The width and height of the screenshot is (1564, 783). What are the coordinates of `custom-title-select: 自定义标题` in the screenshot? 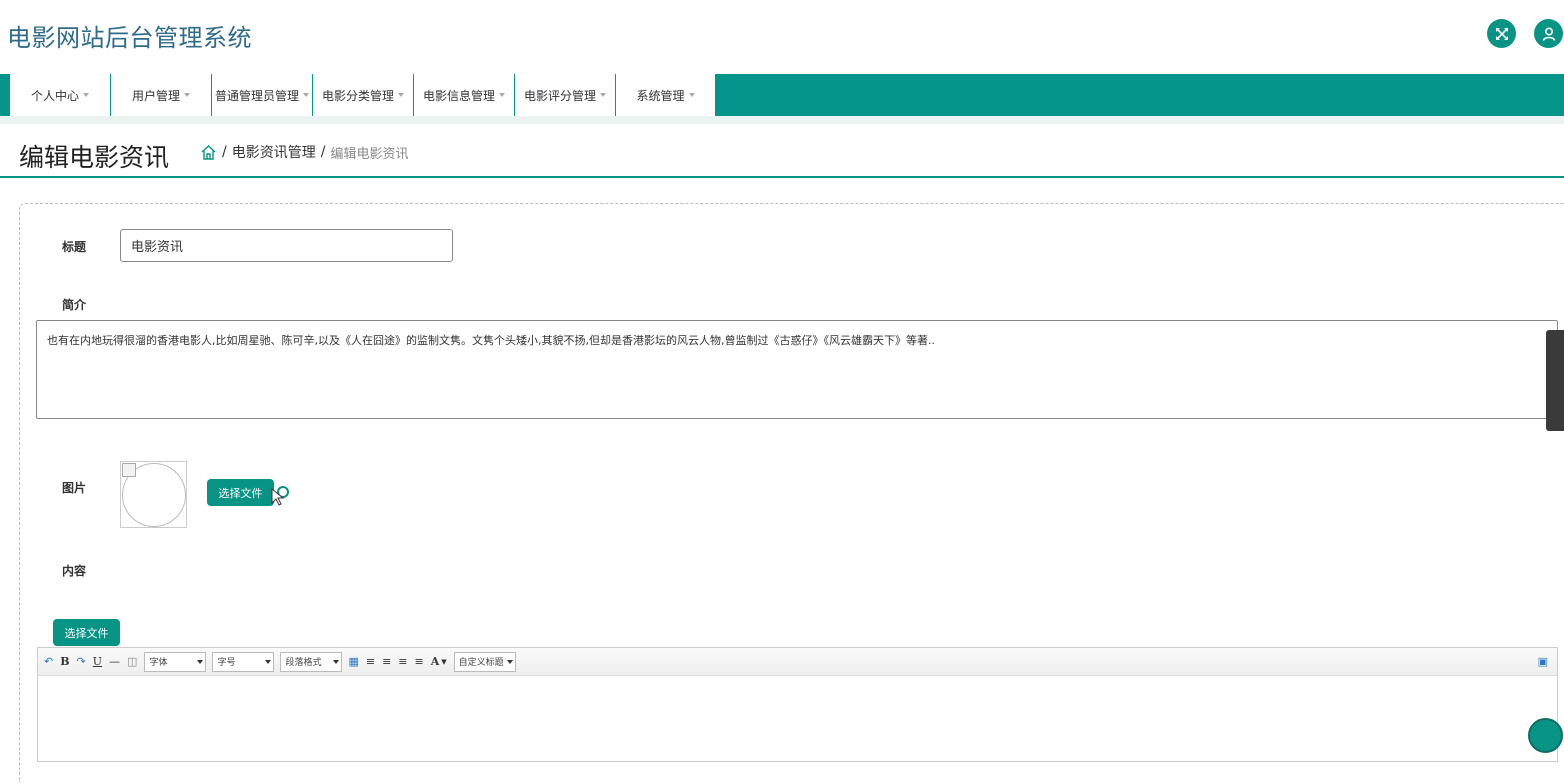 It's located at (484, 661).